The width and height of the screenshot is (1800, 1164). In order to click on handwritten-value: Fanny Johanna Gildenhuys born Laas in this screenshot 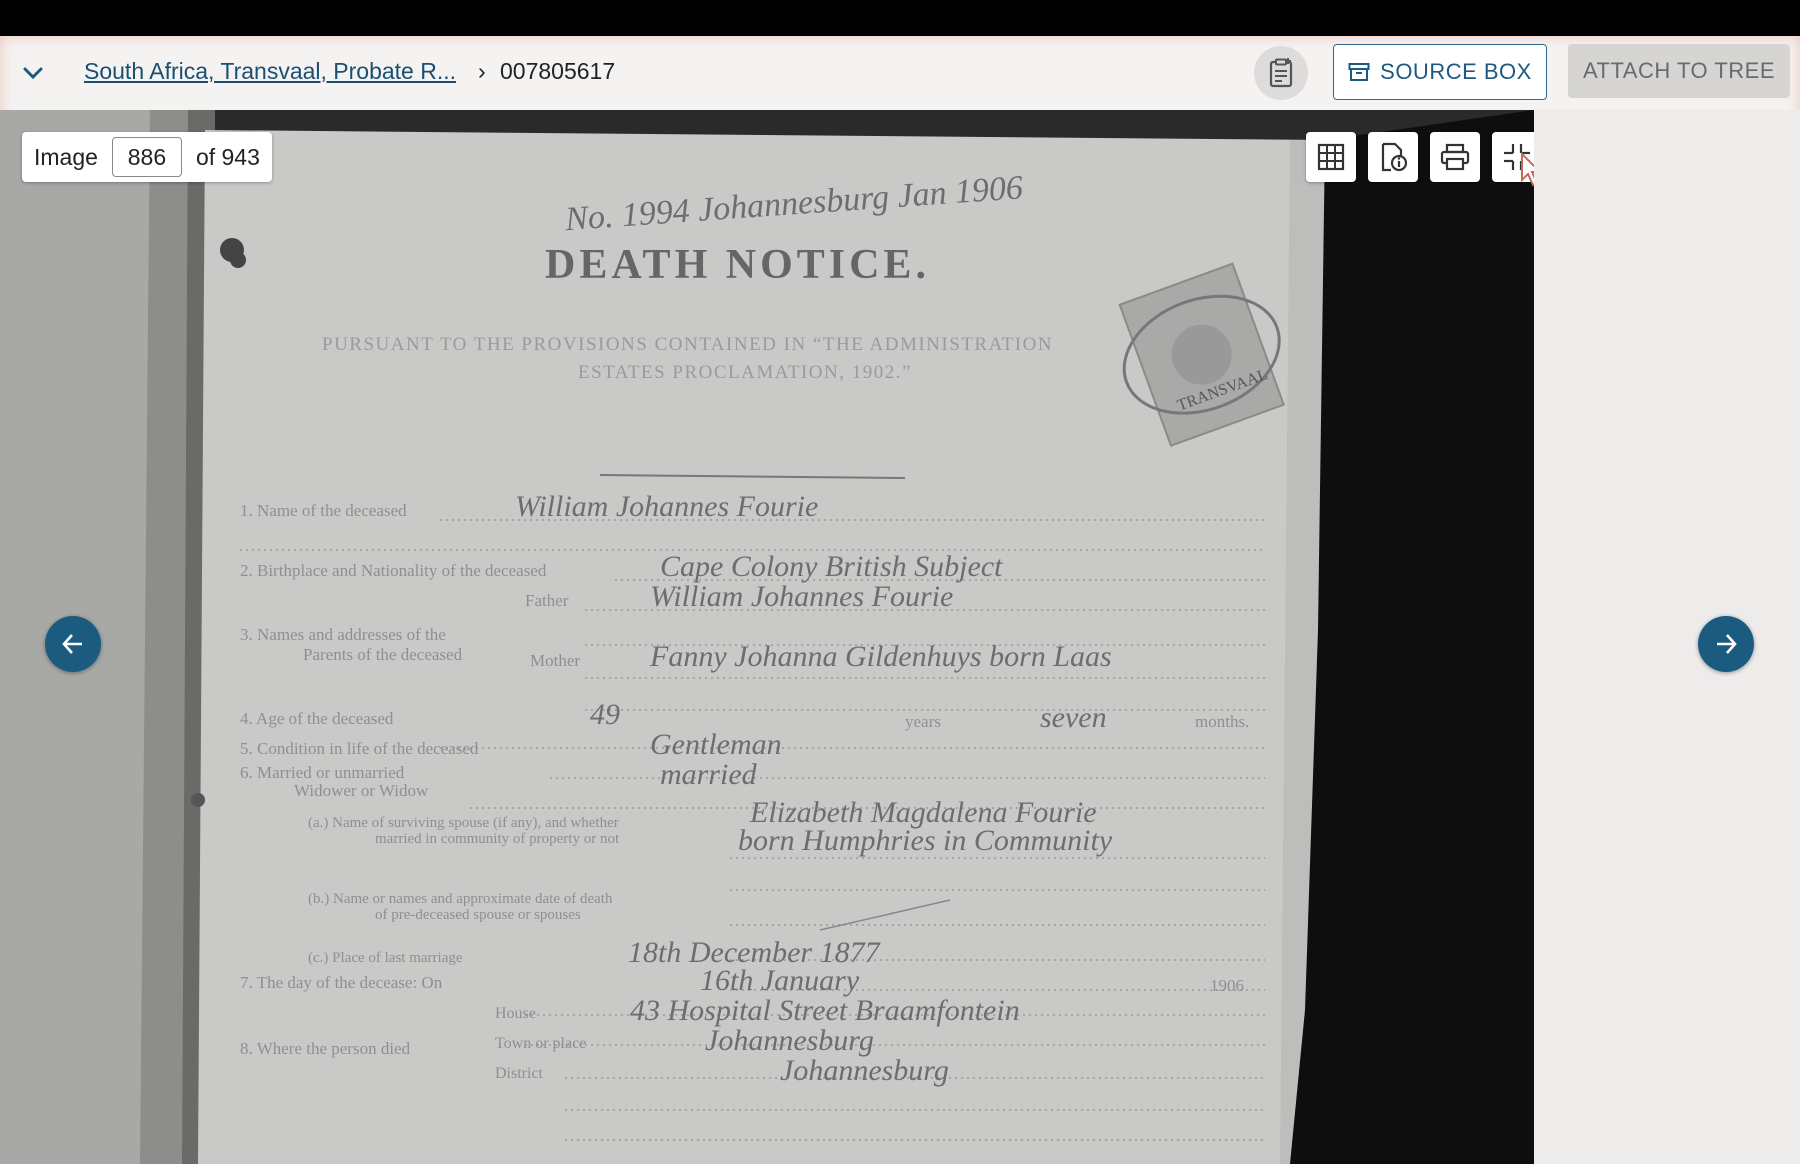, I will do `click(880, 656)`.